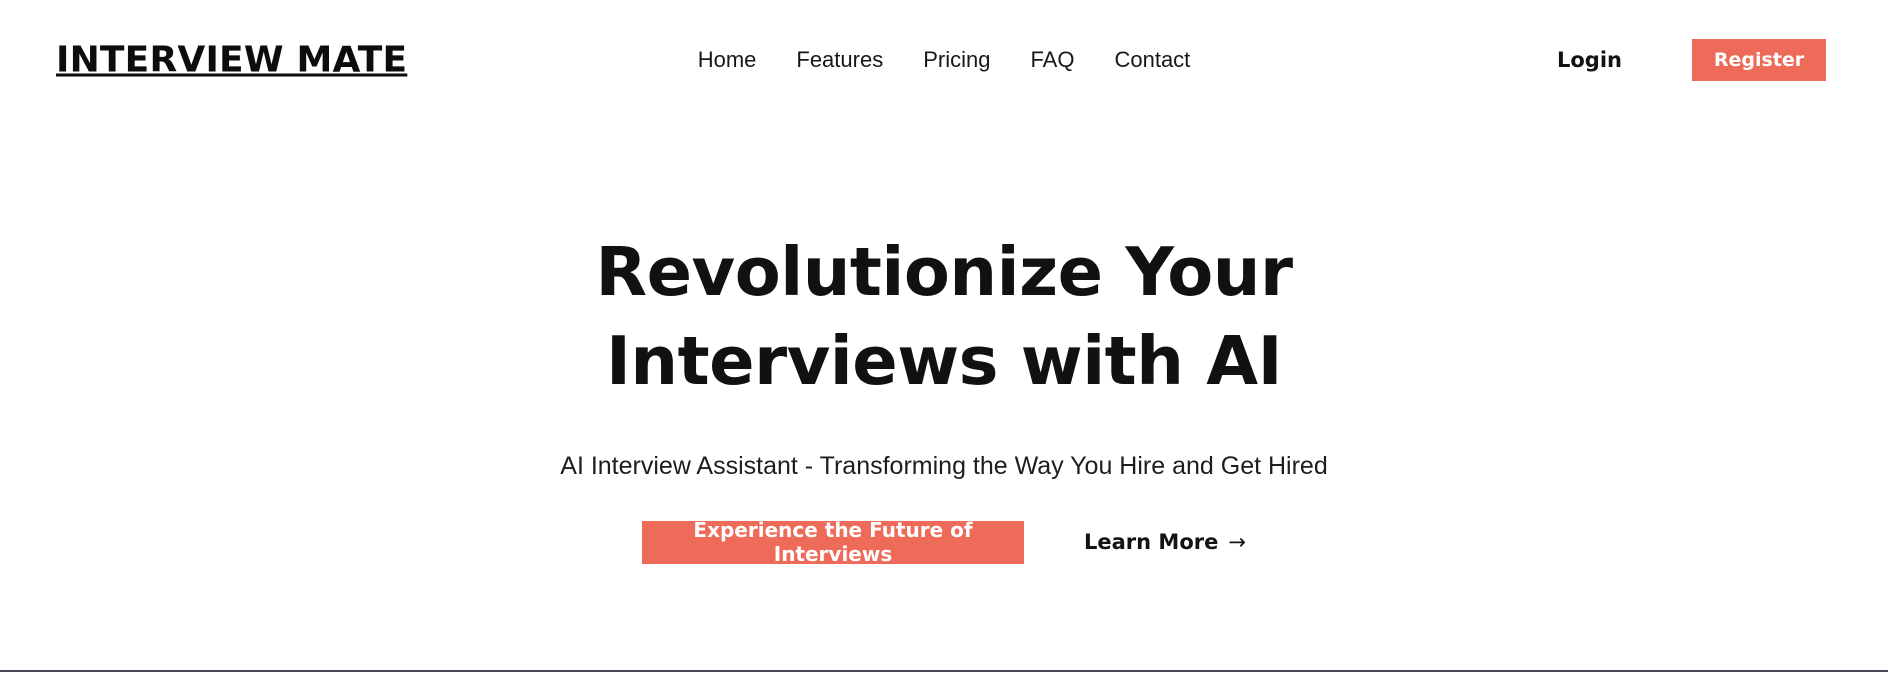 This screenshot has width=1888, height=677. Describe the element at coordinates (833, 542) in the screenshot. I see `experience-future-button: Experience the Future of Interviews` at that location.